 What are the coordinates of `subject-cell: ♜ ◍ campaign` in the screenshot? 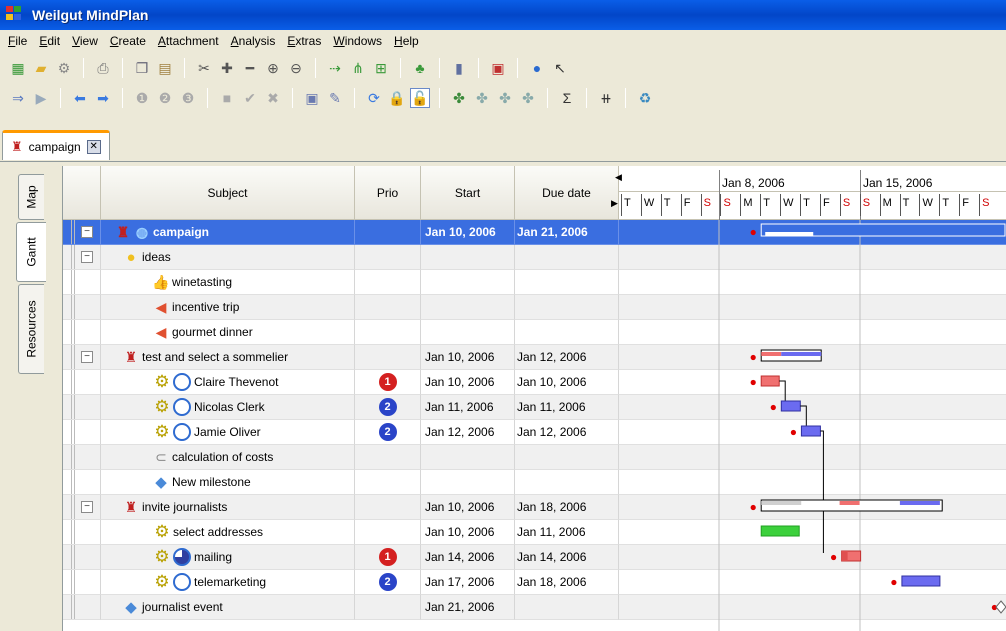 It's located at (228, 232).